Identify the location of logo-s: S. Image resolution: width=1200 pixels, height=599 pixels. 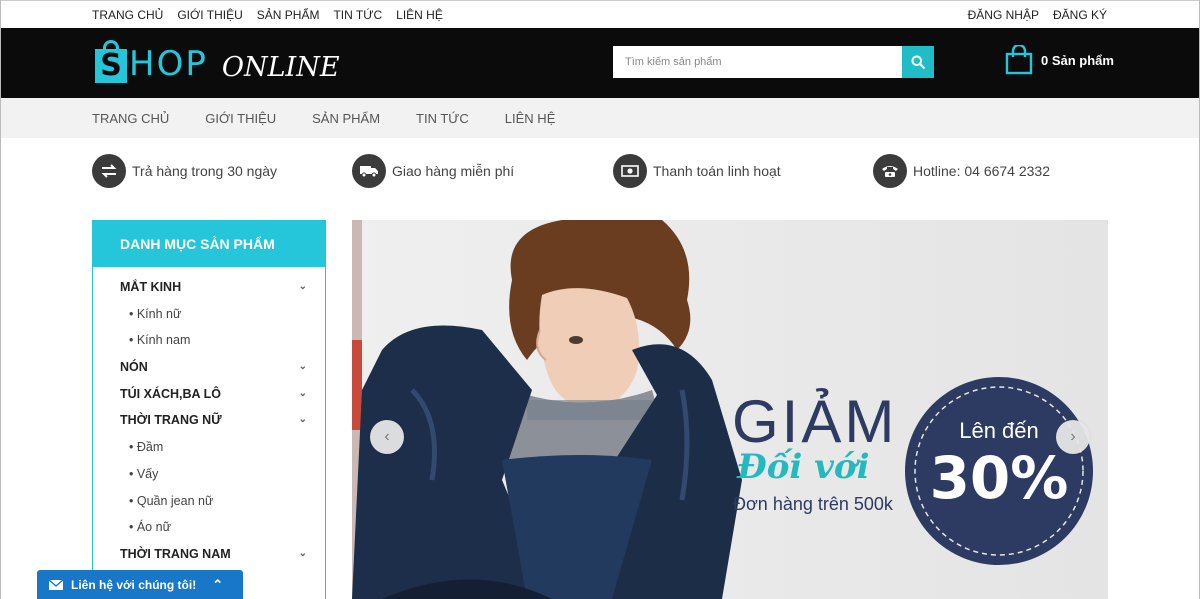
(111, 66).